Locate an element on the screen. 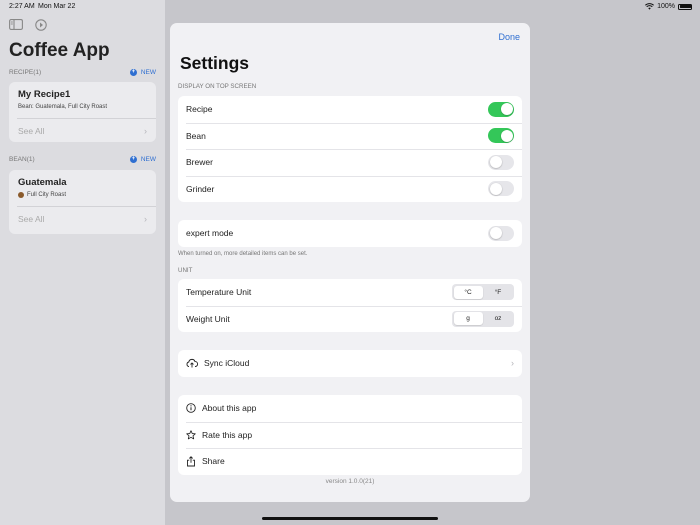 This screenshot has height=525, width=700. battery-icon is located at coordinates (685, 6).